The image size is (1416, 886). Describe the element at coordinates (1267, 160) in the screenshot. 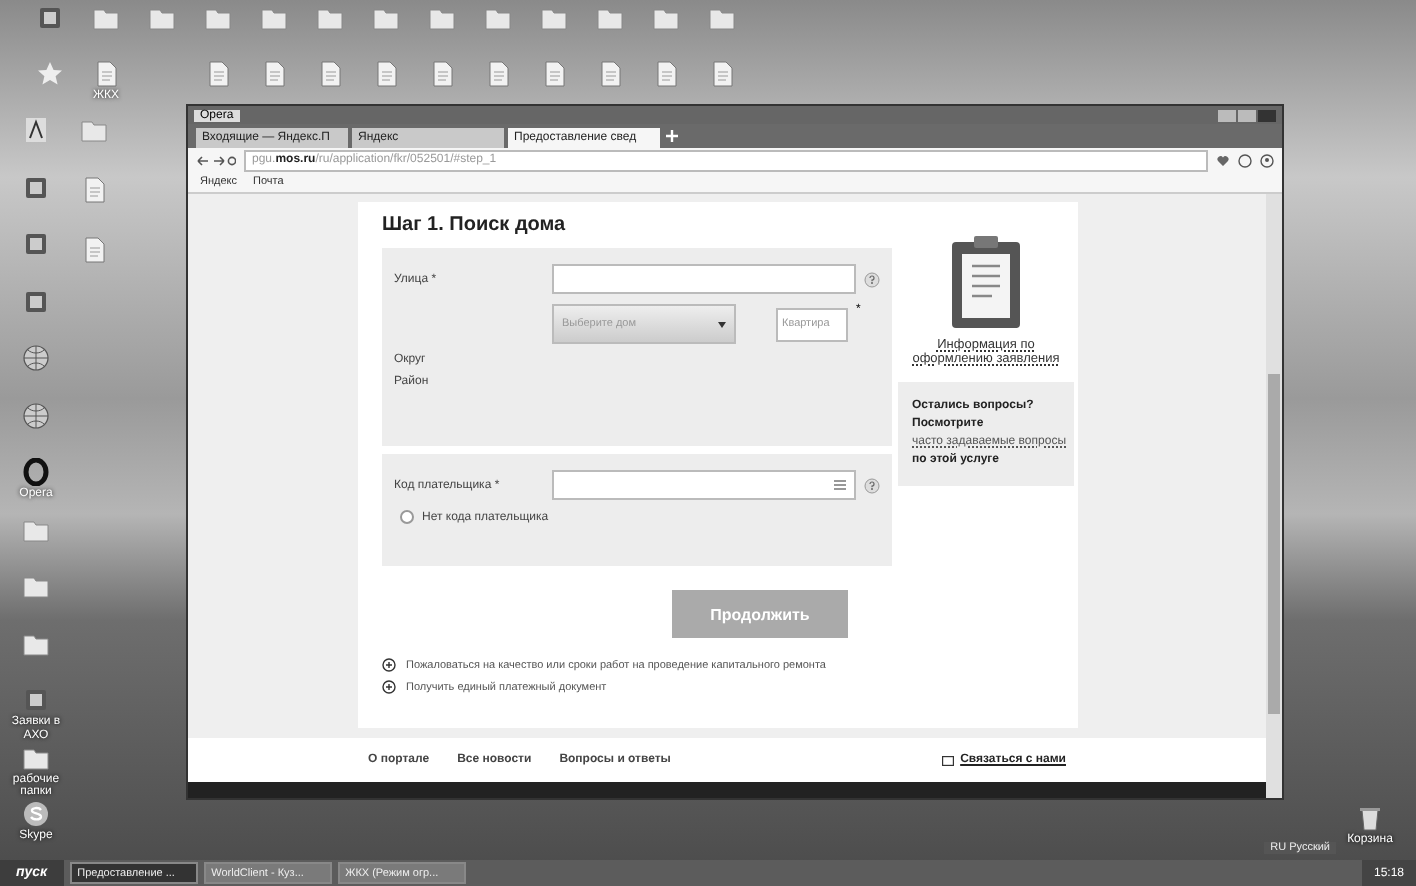

I see `user-icon` at that location.